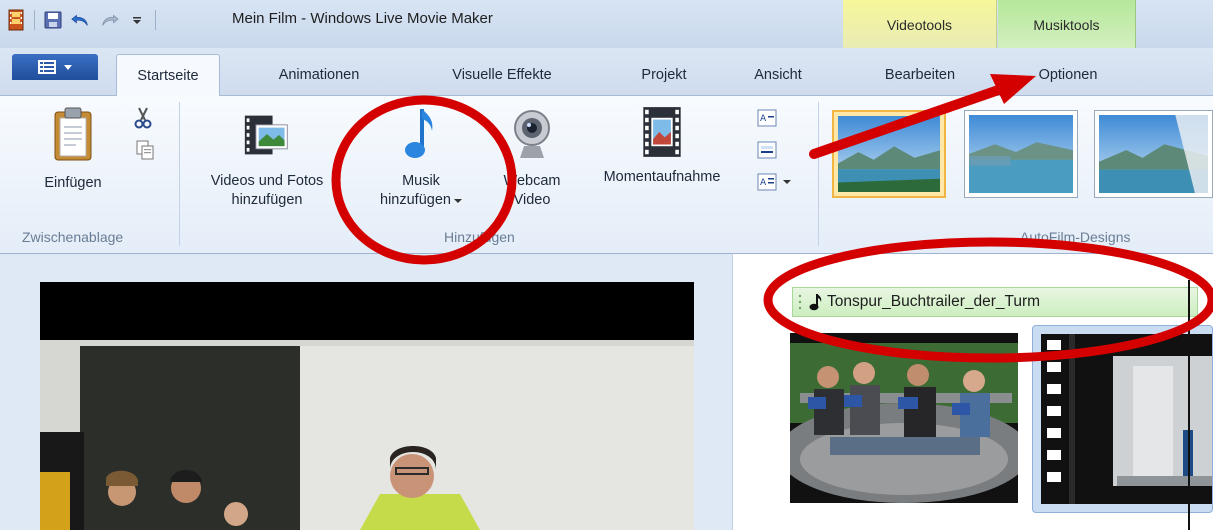 The height and width of the screenshot is (530, 1213). Describe the element at coordinates (662, 132) in the screenshot. I see `snapshot-icon` at that location.